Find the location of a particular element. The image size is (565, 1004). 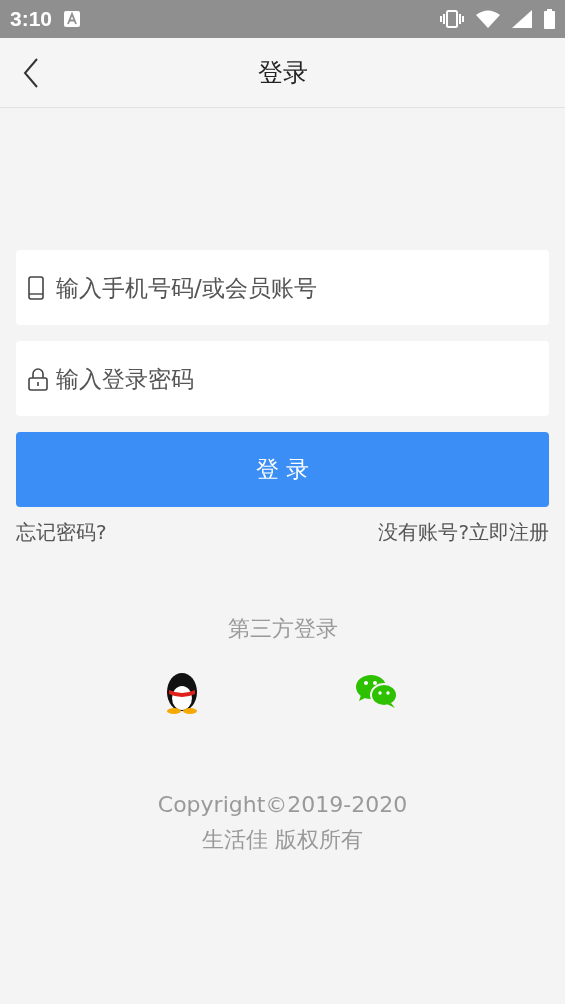

battery-icon is located at coordinates (549, 19).